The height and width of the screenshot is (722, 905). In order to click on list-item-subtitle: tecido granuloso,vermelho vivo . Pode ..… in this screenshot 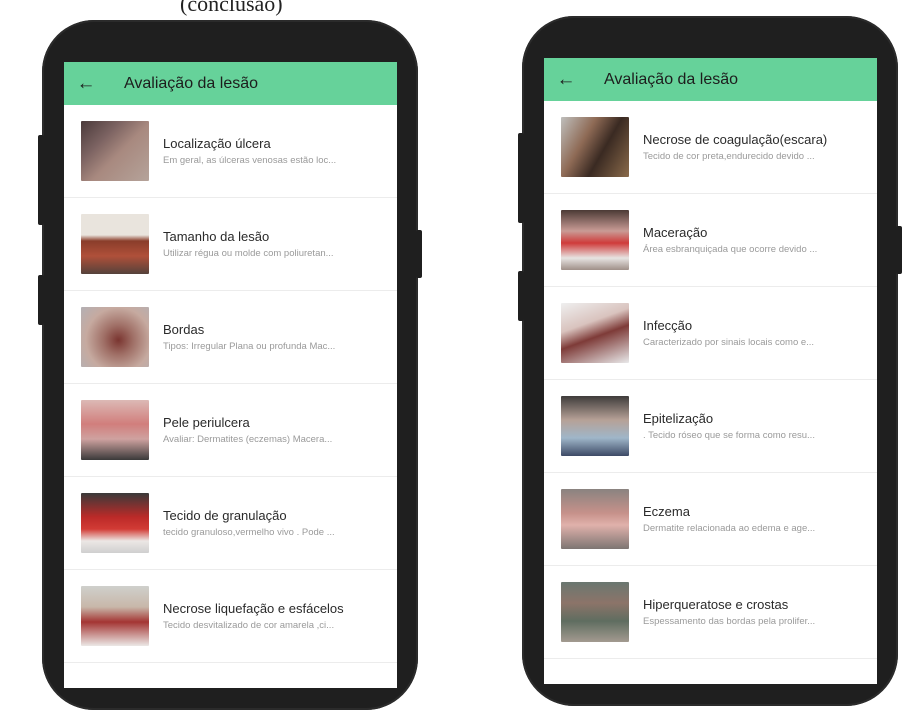, I will do `click(249, 532)`.